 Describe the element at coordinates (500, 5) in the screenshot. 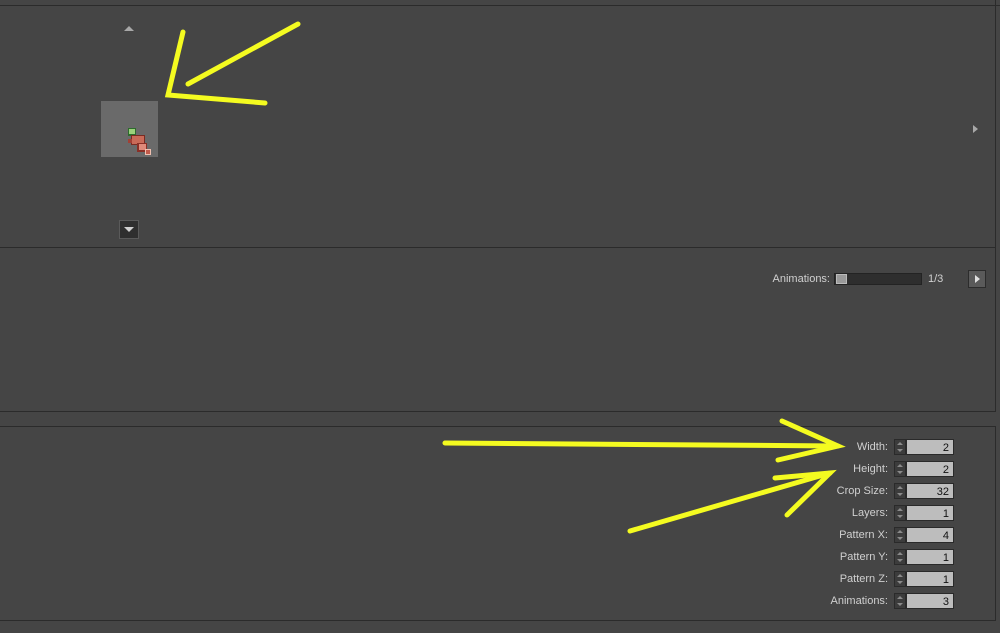

I see `top-divider` at that location.